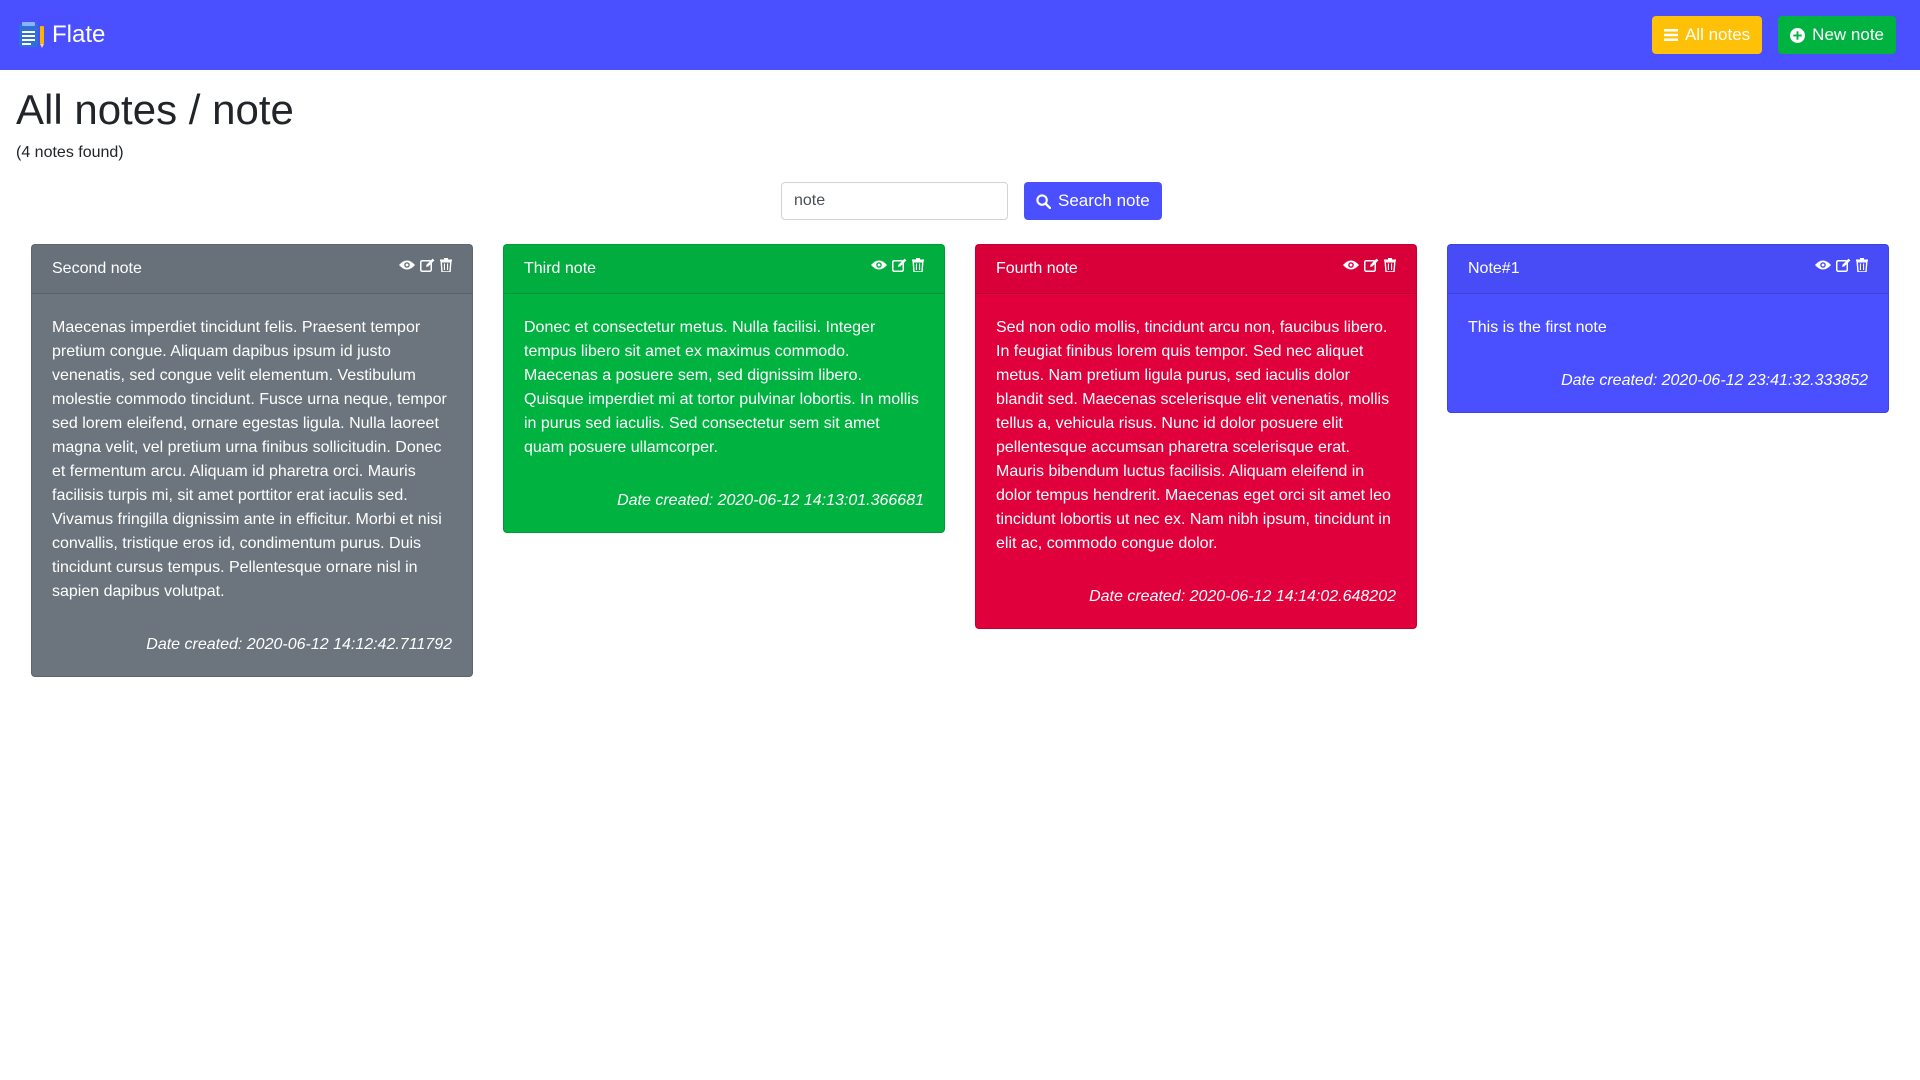  Describe the element at coordinates (79, 34) in the screenshot. I see `brand-name: Flate` at that location.